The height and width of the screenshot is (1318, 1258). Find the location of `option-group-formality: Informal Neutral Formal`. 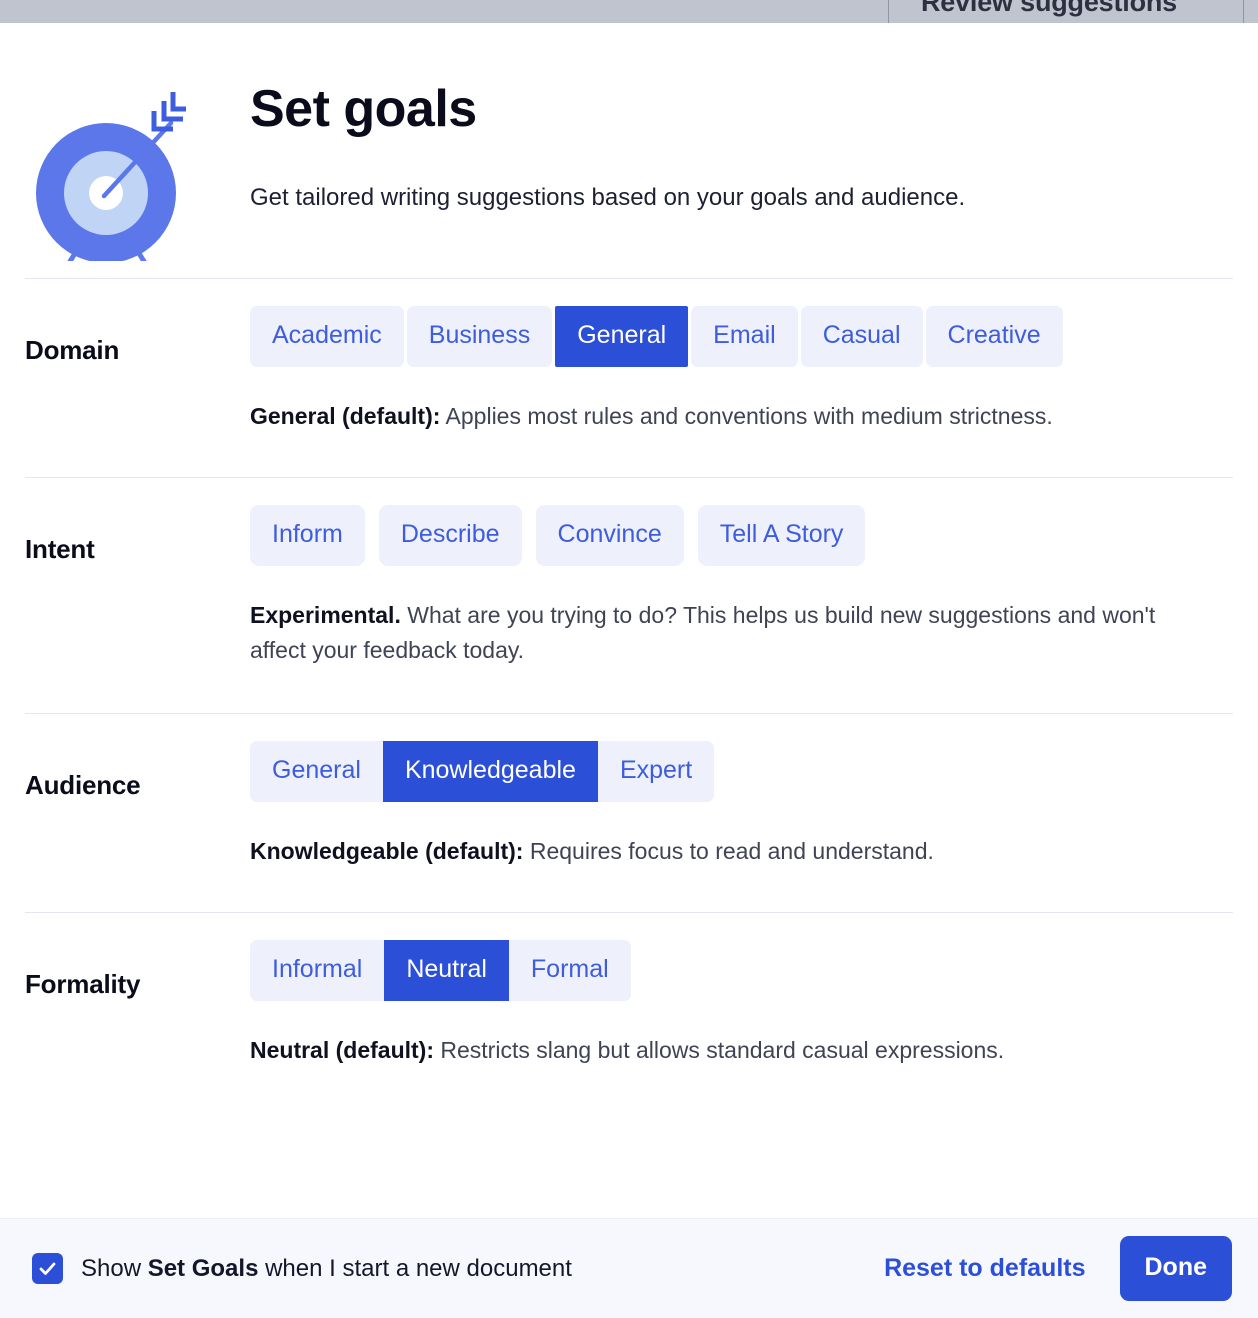

option-group-formality: Informal Neutral Formal is located at coordinates (741, 957).